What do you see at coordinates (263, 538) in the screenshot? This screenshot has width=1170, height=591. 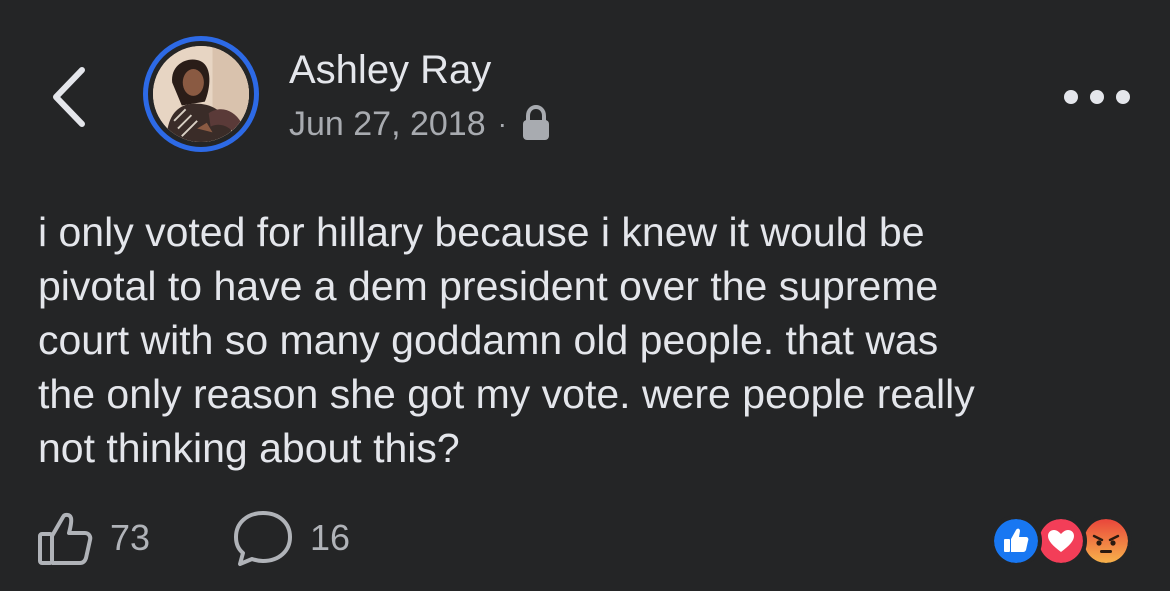 I see `comment-bubble-icon` at bounding box center [263, 538].